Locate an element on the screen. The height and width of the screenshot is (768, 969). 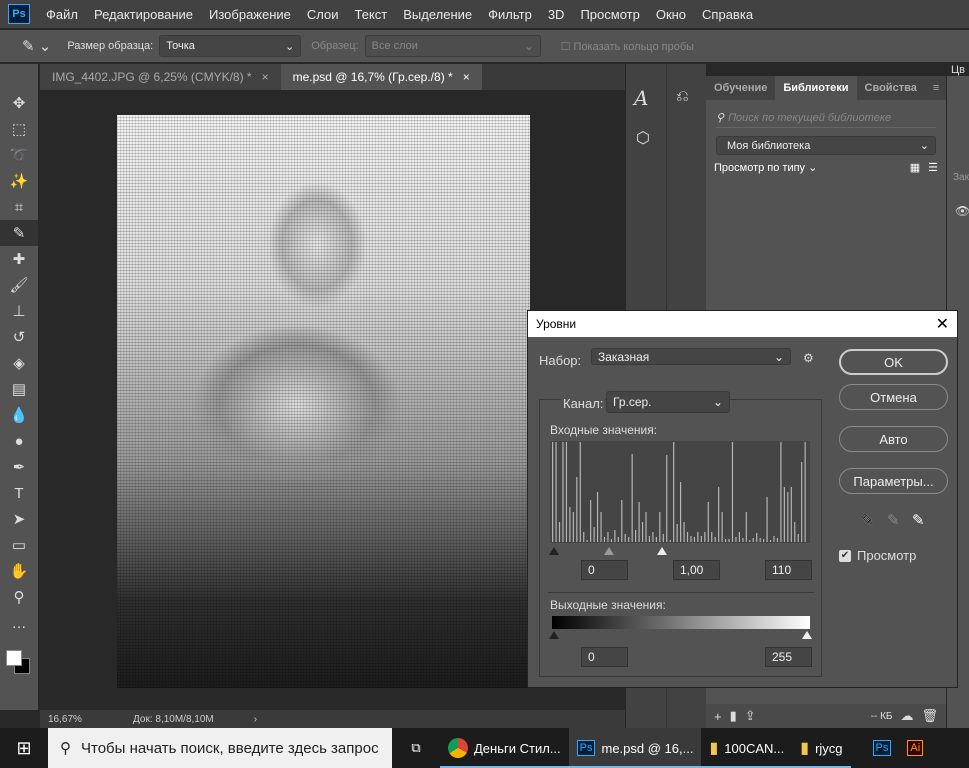
view-by-type-dropdown: Просмотр по типу ⌄ is located at coordinates (765, 167).